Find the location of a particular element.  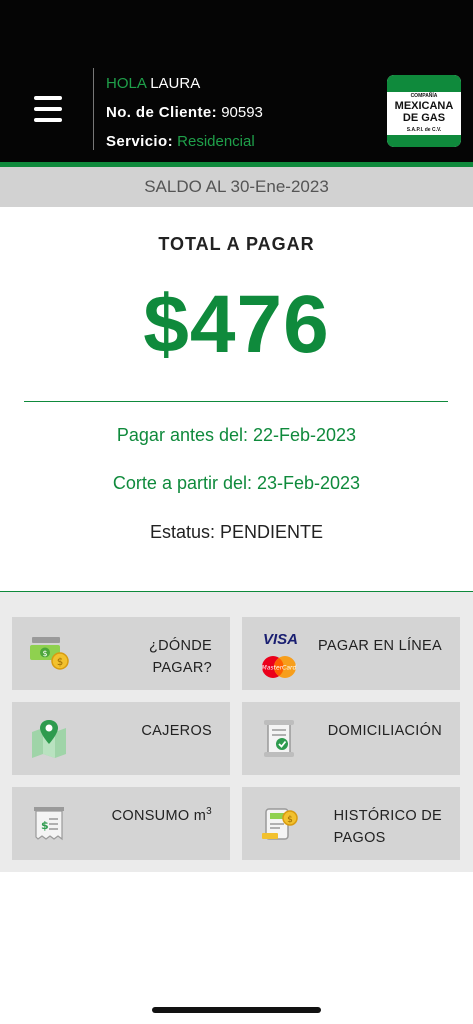

balance-date-bar: SALDO AL 30-Ene-2023 is located at coordinates (236, 187).